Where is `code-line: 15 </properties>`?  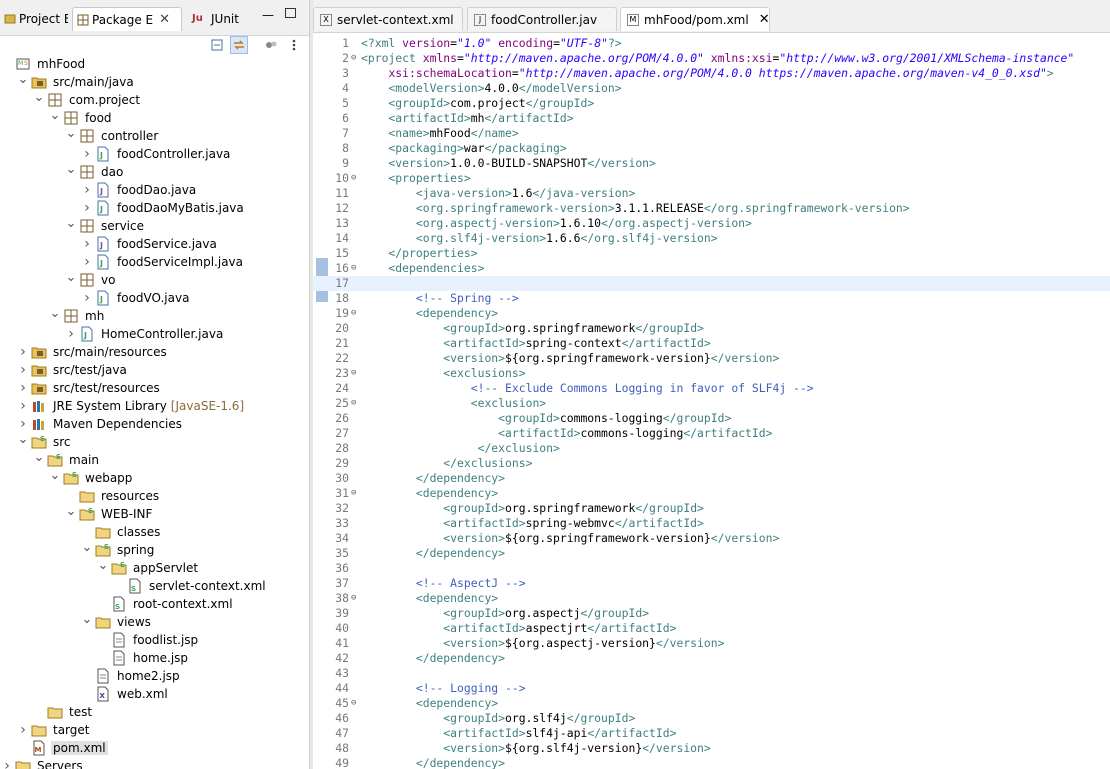 code-line: 15 </properties> is located at coordinates (711, 253).